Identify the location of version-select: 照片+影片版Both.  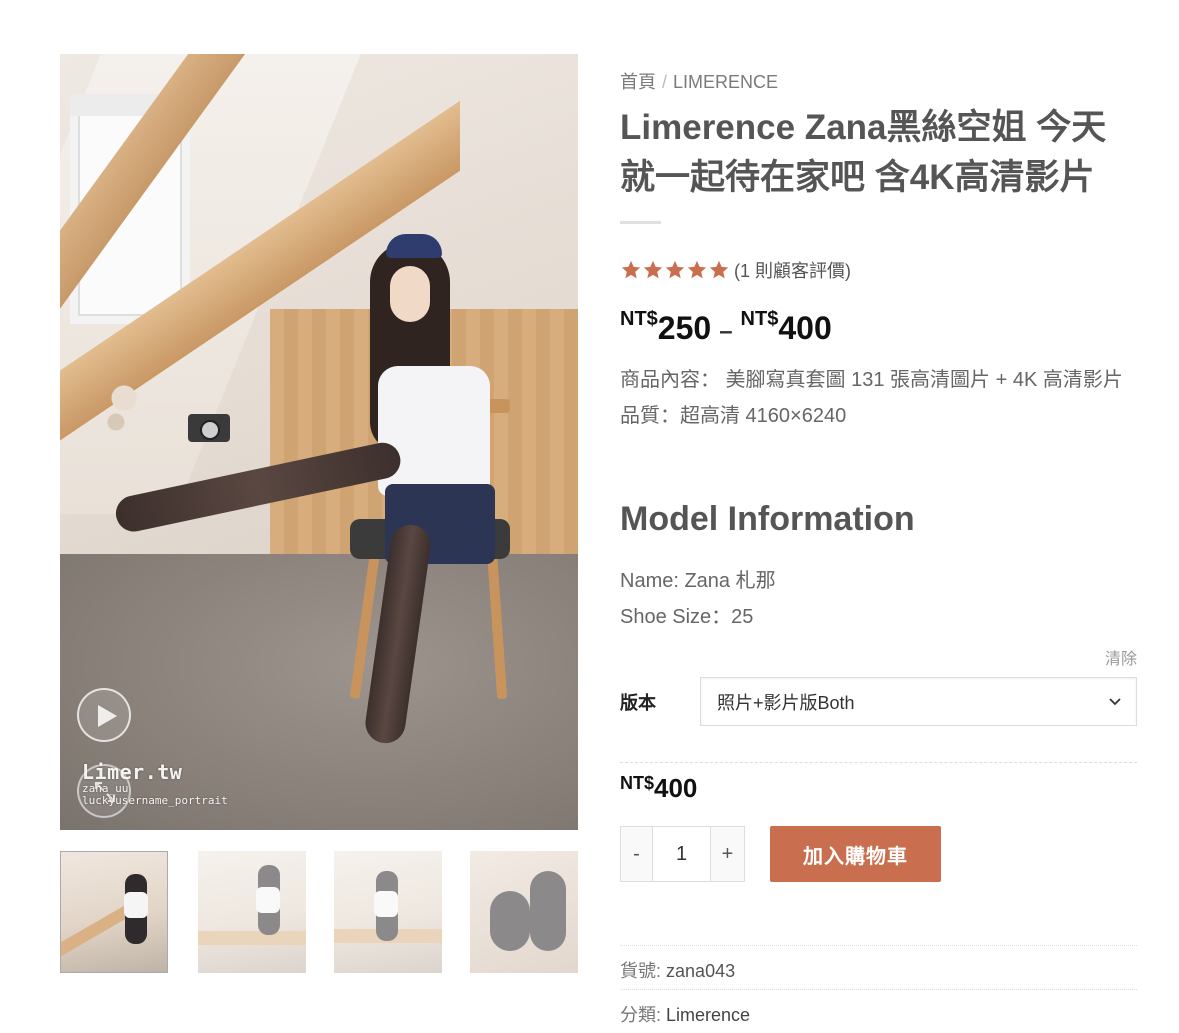
(918, 701).